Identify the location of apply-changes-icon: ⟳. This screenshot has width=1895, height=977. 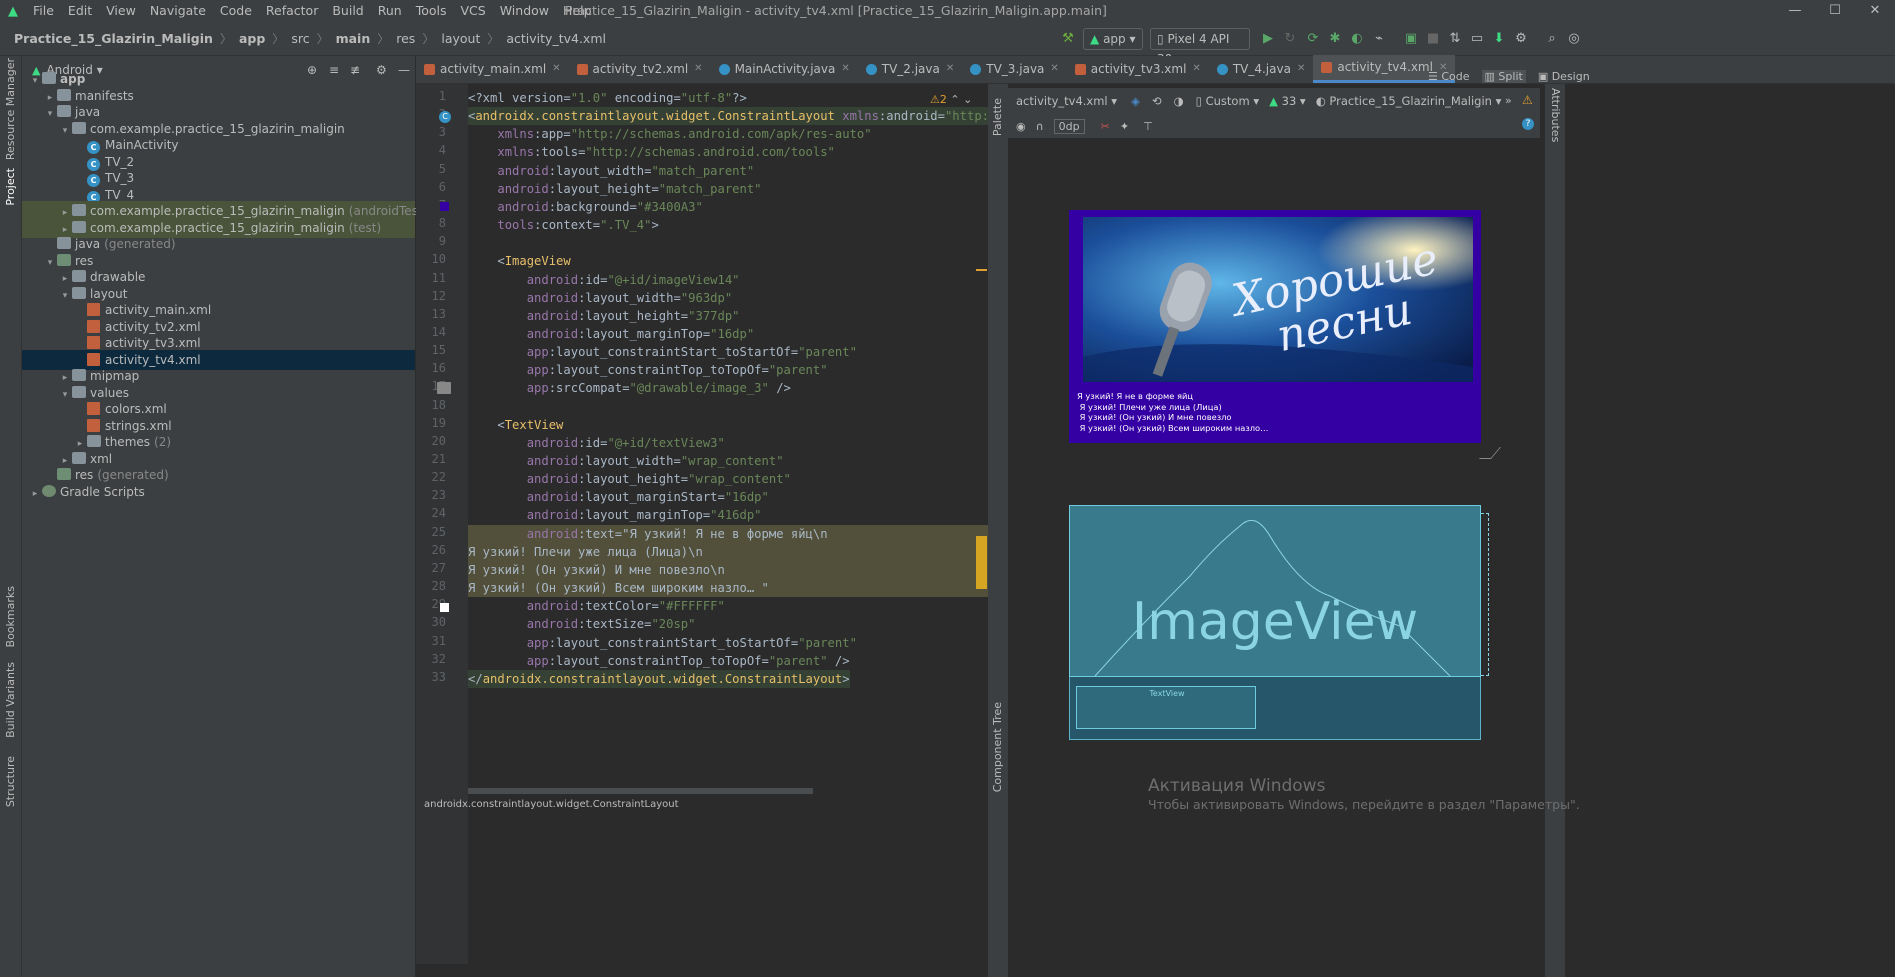
(1313, 39).